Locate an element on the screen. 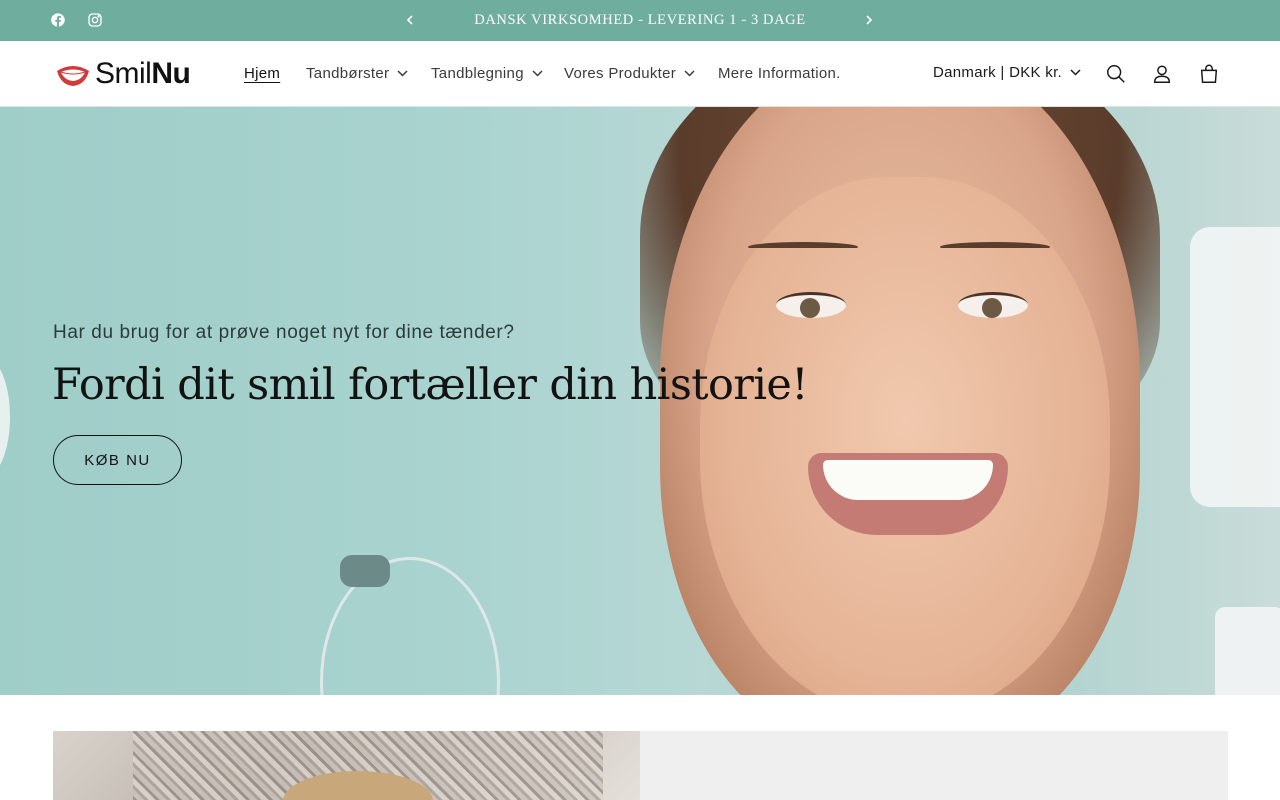 The image size is (1280, 800). buy-now-button: KØB NU is located at coordinates (117, 460).